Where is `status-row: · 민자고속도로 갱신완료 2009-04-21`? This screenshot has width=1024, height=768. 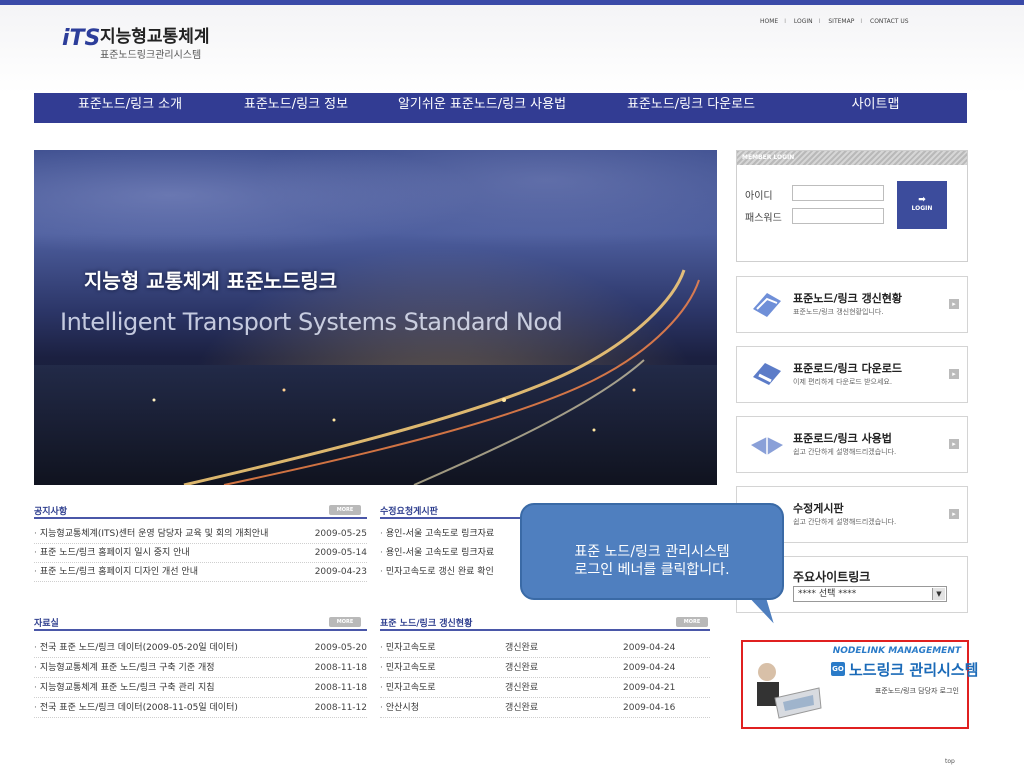 status-row: · 민자고속도로 갱신완료 2009-04-21 is located at coordinates (545, 689).